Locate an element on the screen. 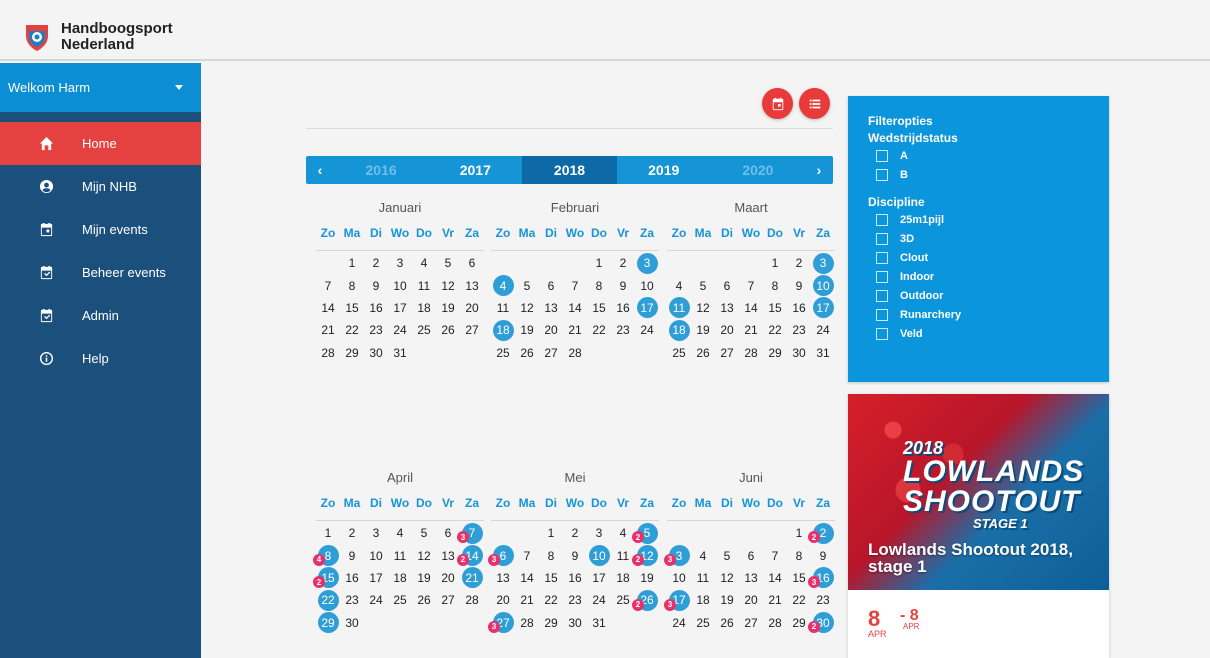 The image size is (1210, 658). day-number: 2 is located at coordinates (376, 263).